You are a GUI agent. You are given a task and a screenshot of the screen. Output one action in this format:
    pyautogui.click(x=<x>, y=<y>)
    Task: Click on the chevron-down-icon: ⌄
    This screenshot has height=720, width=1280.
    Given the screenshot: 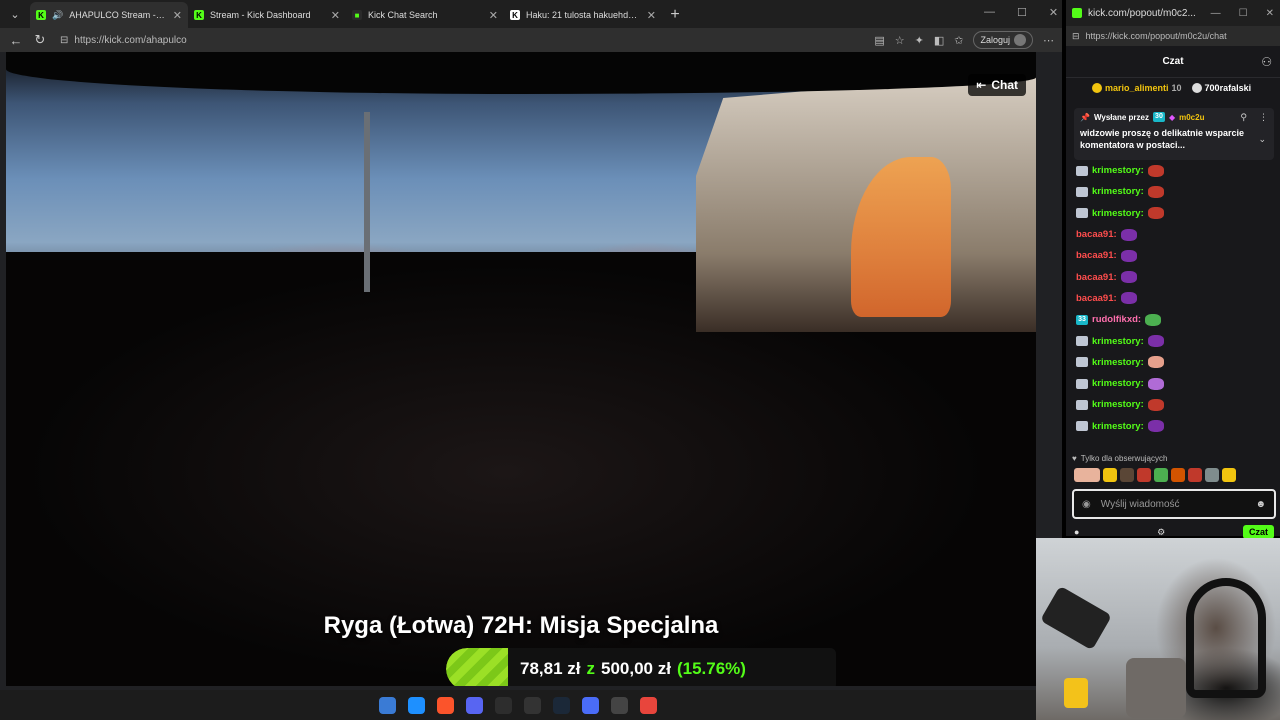 What is the action you would take?
    pyautogui.click(x=1262, y=139)
    